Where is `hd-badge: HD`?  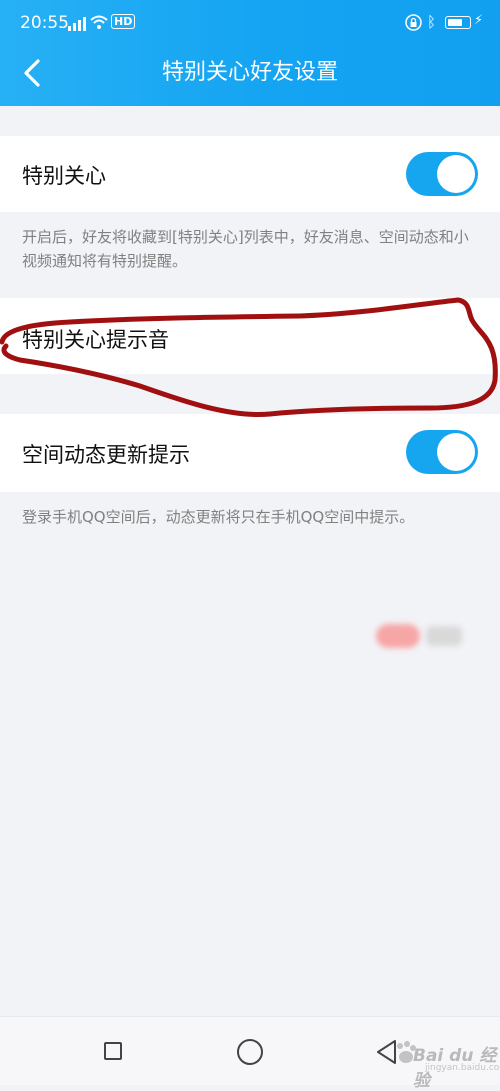 hd-badge: HD is located at coordinates (123, 21).